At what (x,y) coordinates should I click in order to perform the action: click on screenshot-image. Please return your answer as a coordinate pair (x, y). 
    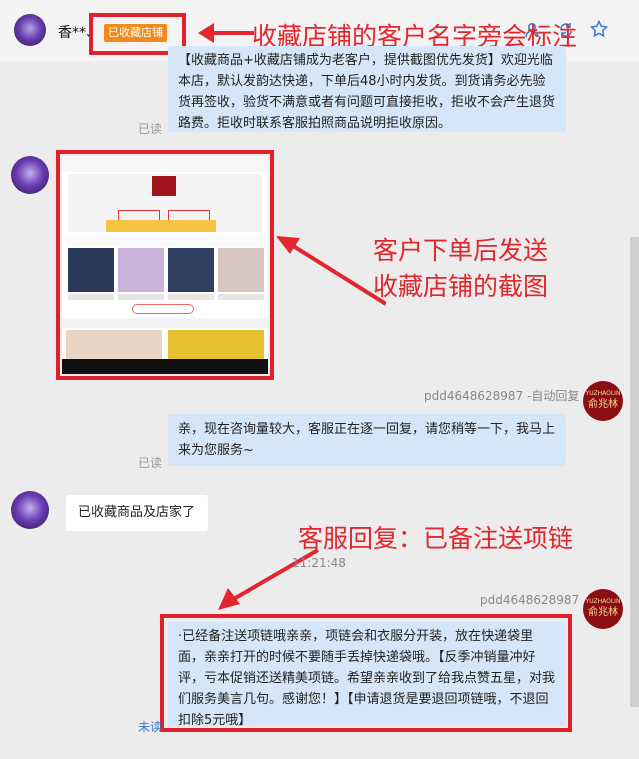
    Looking at the image, I should click on (165, 265).